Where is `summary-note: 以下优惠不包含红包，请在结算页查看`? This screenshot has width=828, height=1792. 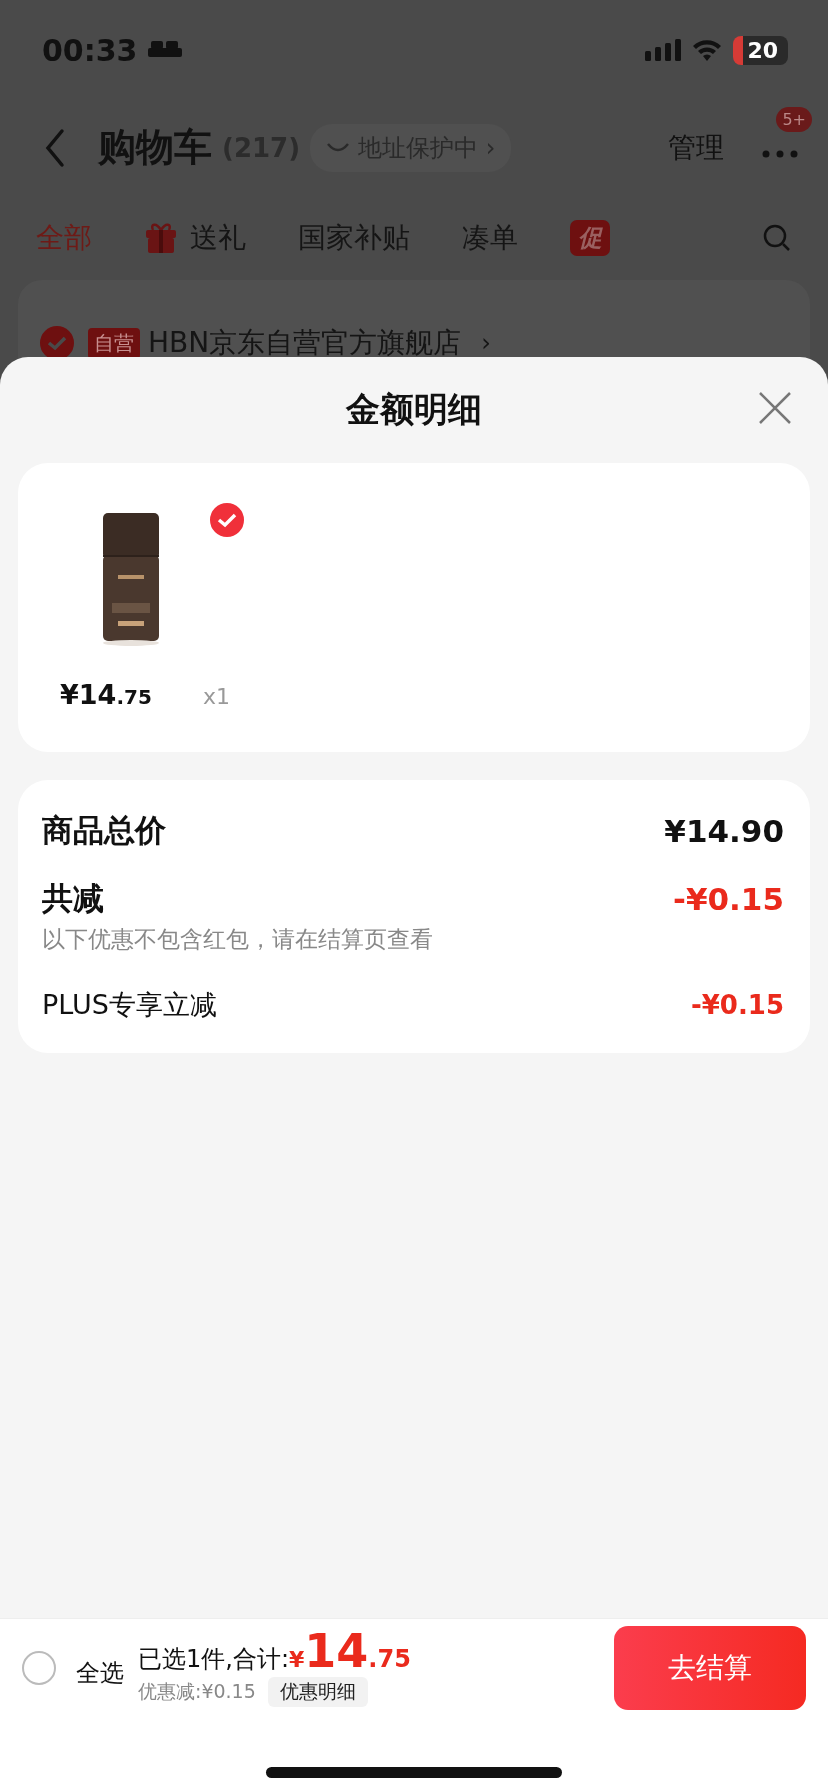
summary-note: 以下优惠不包含红包，请在结算页查看 is located at coordinates (238, 939).